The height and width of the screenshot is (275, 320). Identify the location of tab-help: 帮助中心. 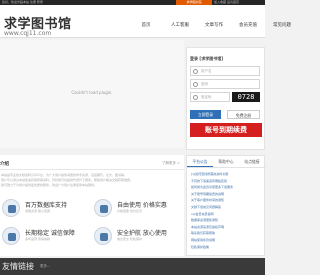
(226, 161).